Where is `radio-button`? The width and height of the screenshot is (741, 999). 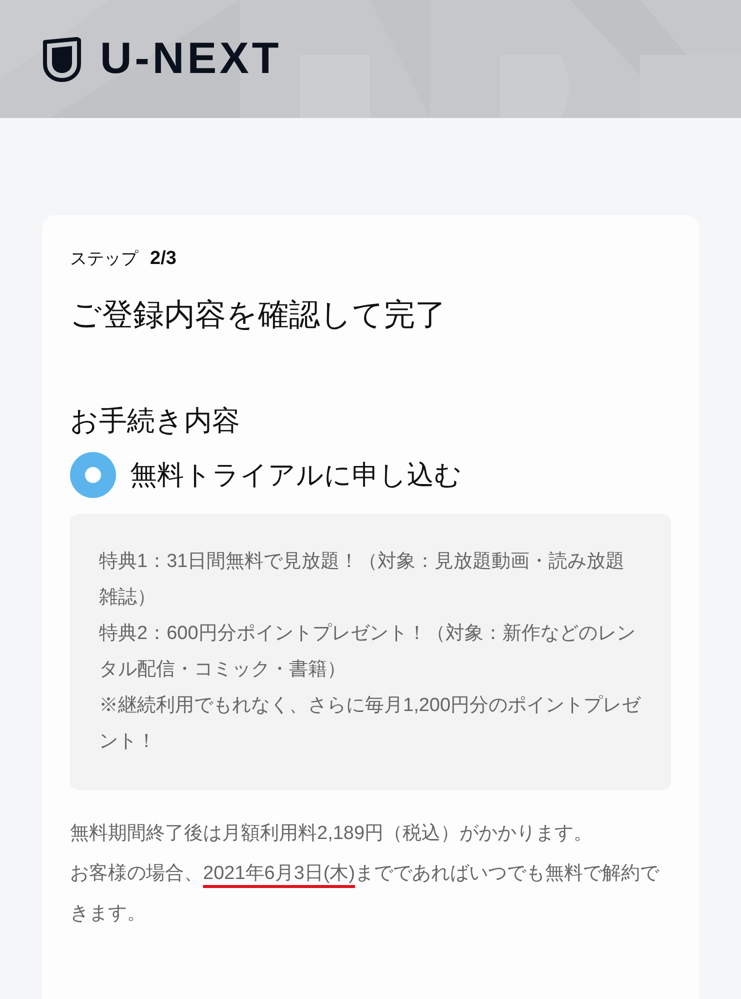 radio-button is located at coordinates (93, 475).